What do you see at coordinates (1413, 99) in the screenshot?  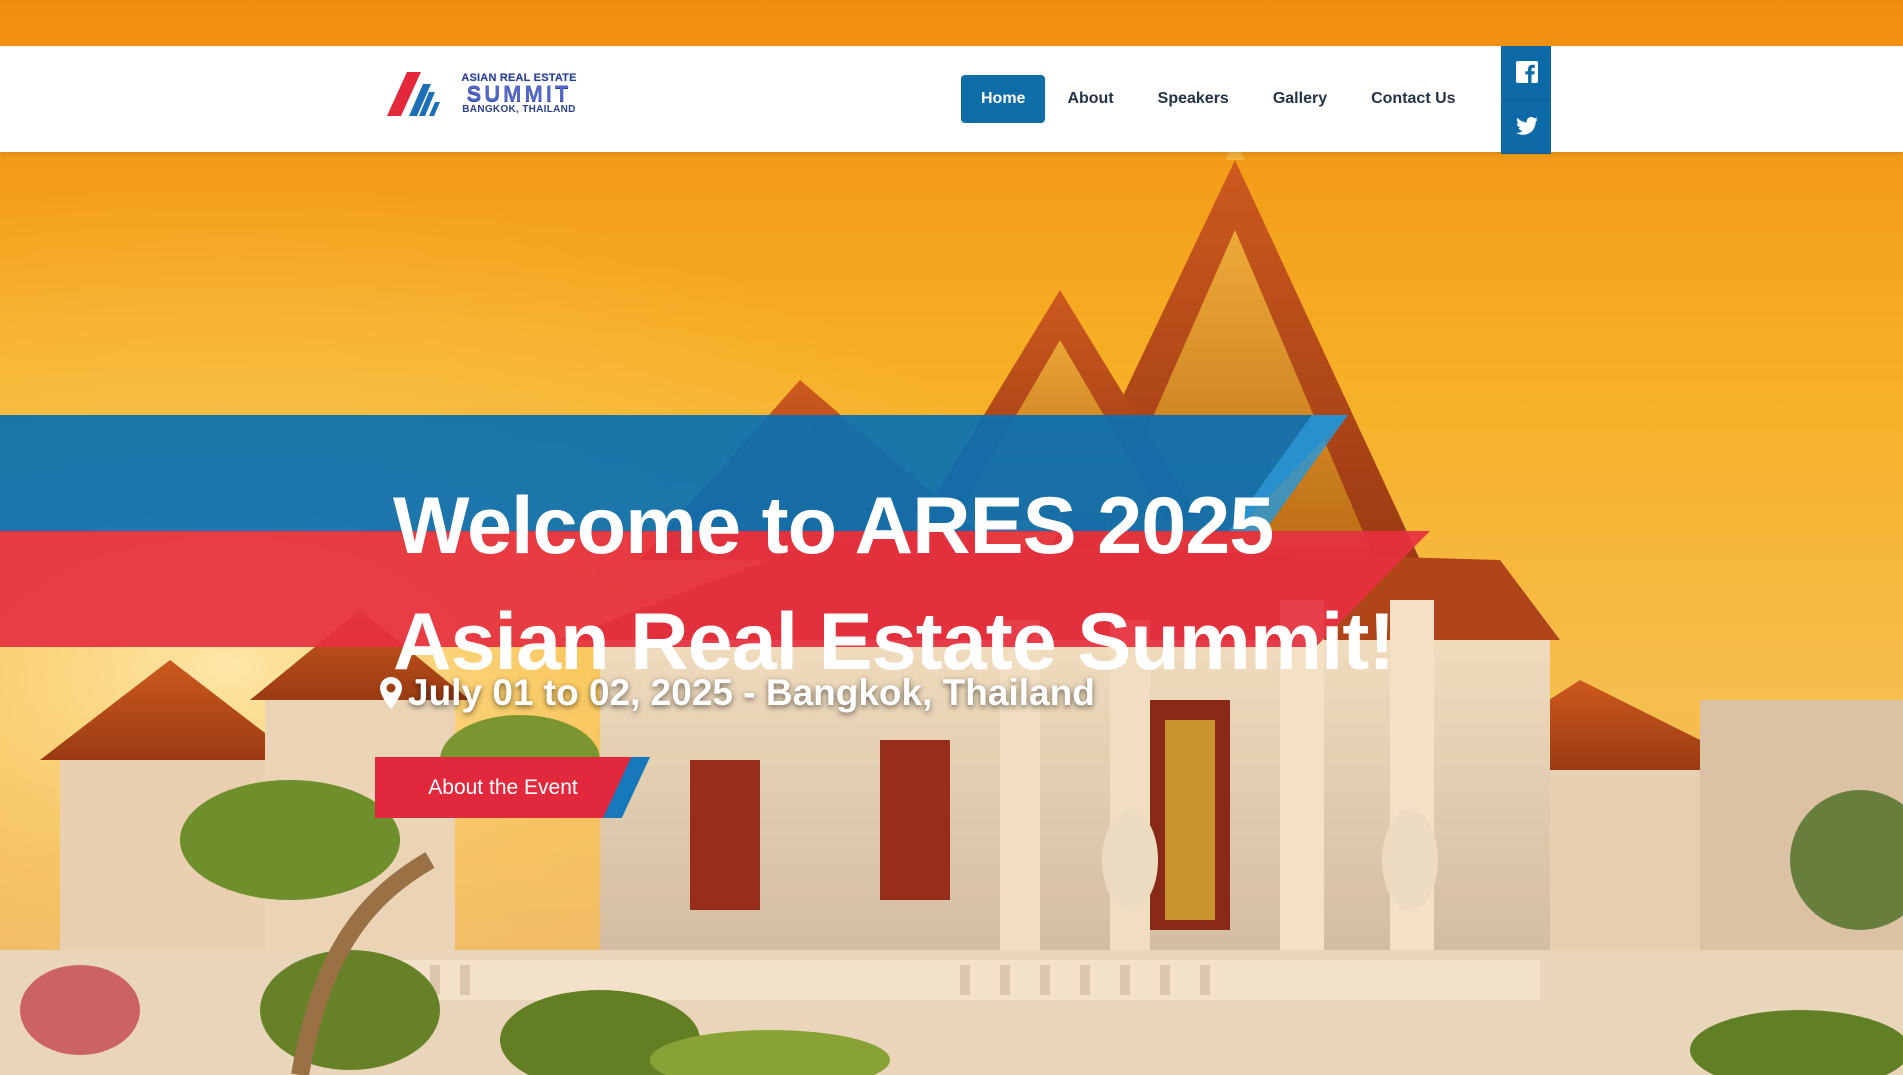 I see `nav-contact-us: Contact Us` at bounding box center [1413, 99].